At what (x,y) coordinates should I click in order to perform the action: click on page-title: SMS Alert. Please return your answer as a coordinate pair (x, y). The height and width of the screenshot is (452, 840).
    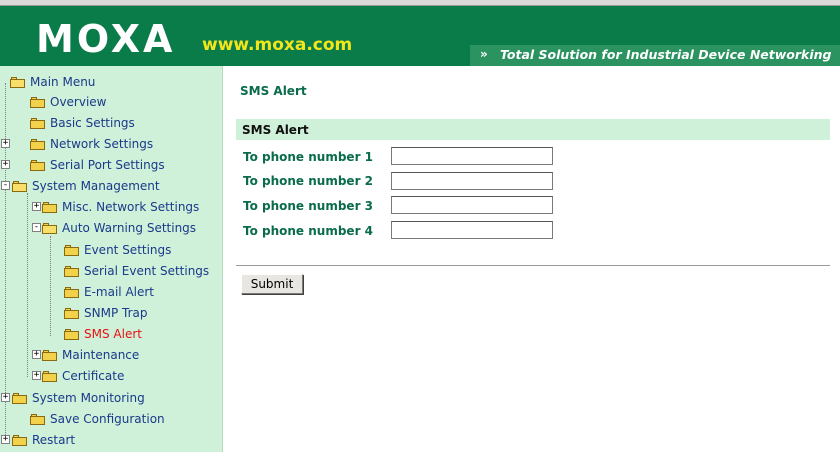
    Looking at the image, I should click on (273, 91).